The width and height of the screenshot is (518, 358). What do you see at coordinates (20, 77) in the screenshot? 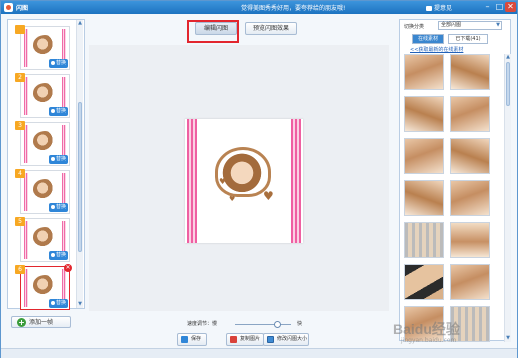
I see `frame-number-badge: 2` at bounding box center [20, 77].